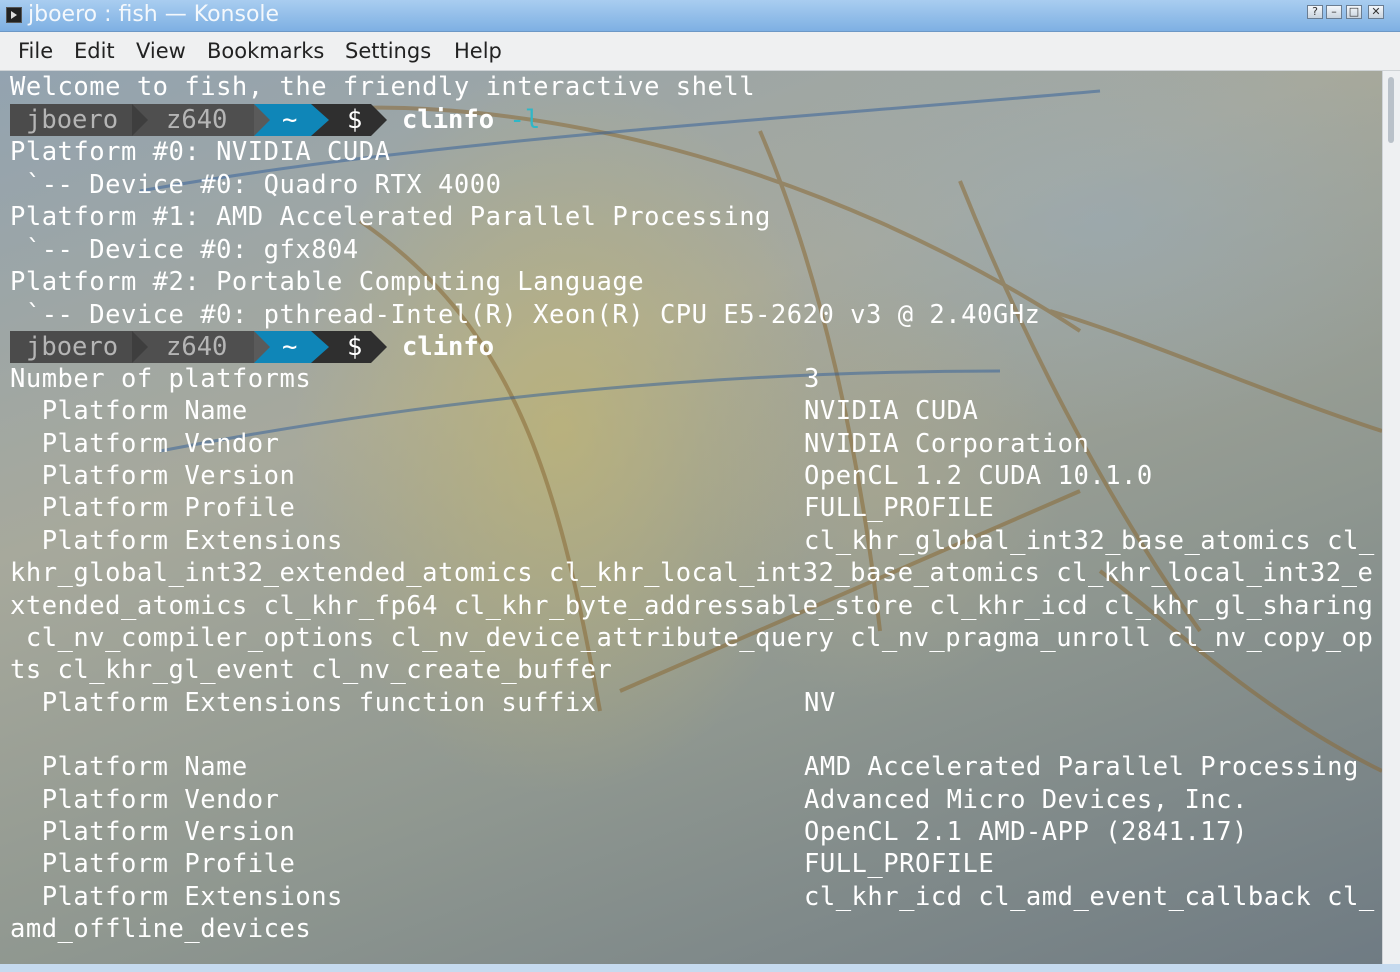 The image size is (1400, 972). What do you see at coordinates (820, 703) in the screenshot?
I see `info-value: NV` at bounding box center [820, 703].